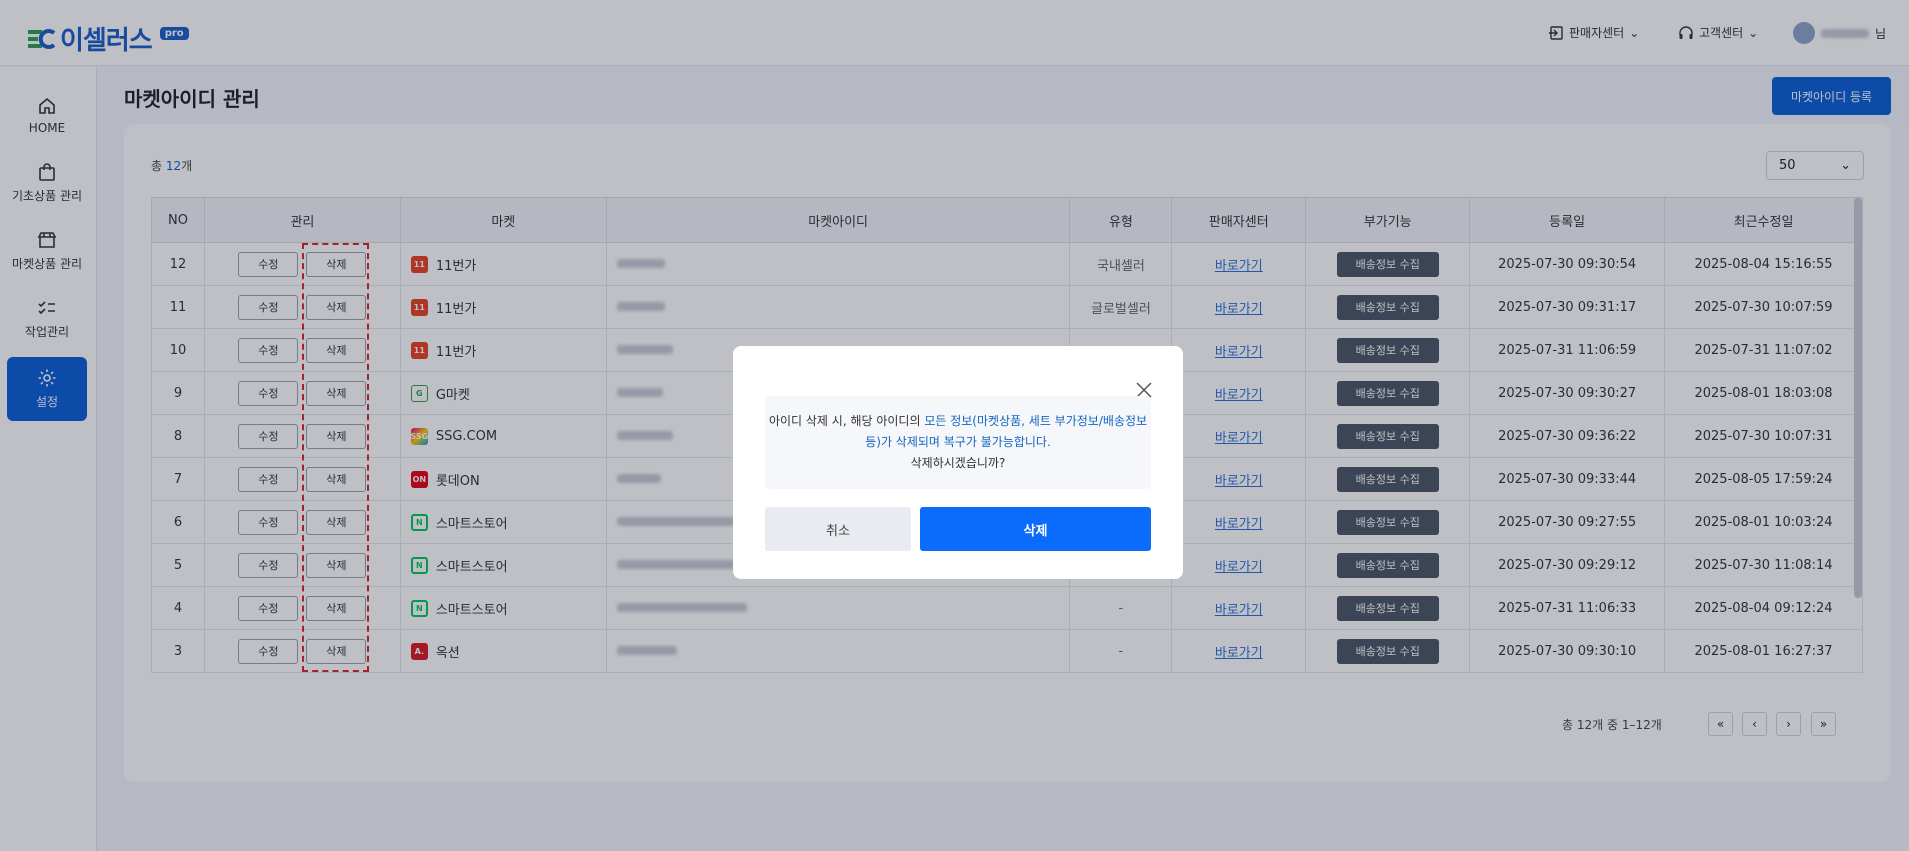 The height and width of the screenshot is (851, 1909). What do you see at coordinates (838, 529) in the screenshot?
I see `cancel-button: 취소` at bounding box center [838, 529].